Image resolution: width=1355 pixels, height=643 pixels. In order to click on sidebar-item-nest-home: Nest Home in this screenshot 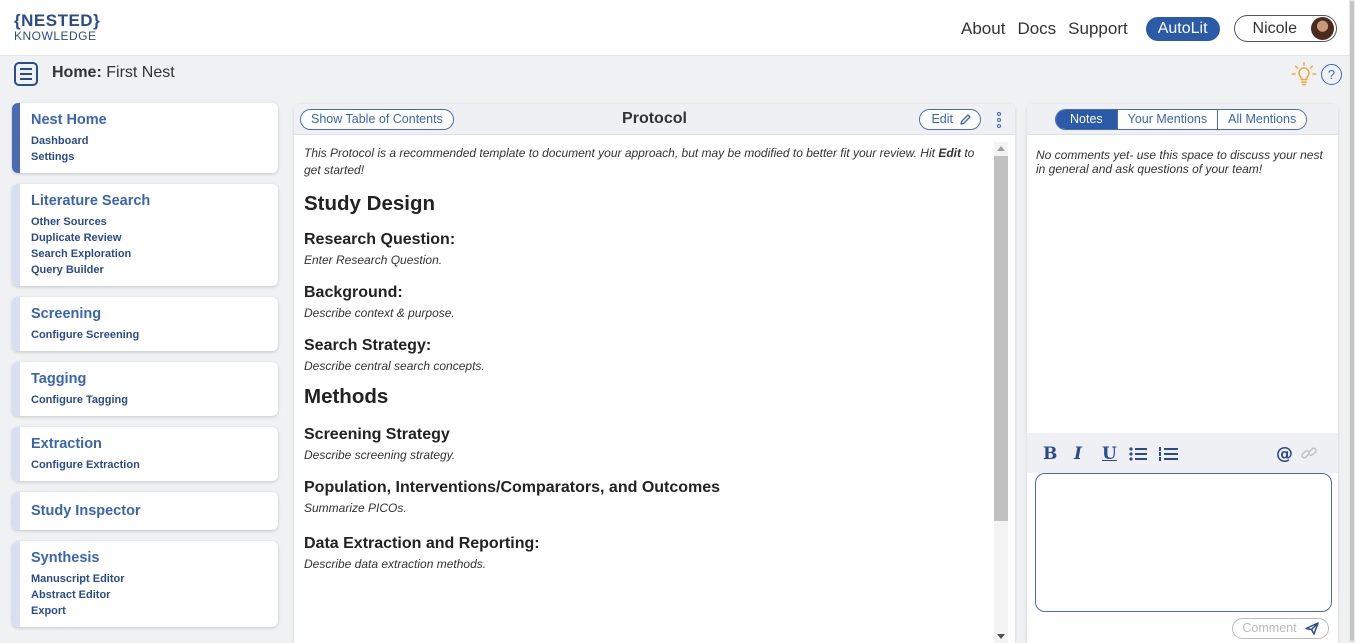, I will do `click(149, 120)`.